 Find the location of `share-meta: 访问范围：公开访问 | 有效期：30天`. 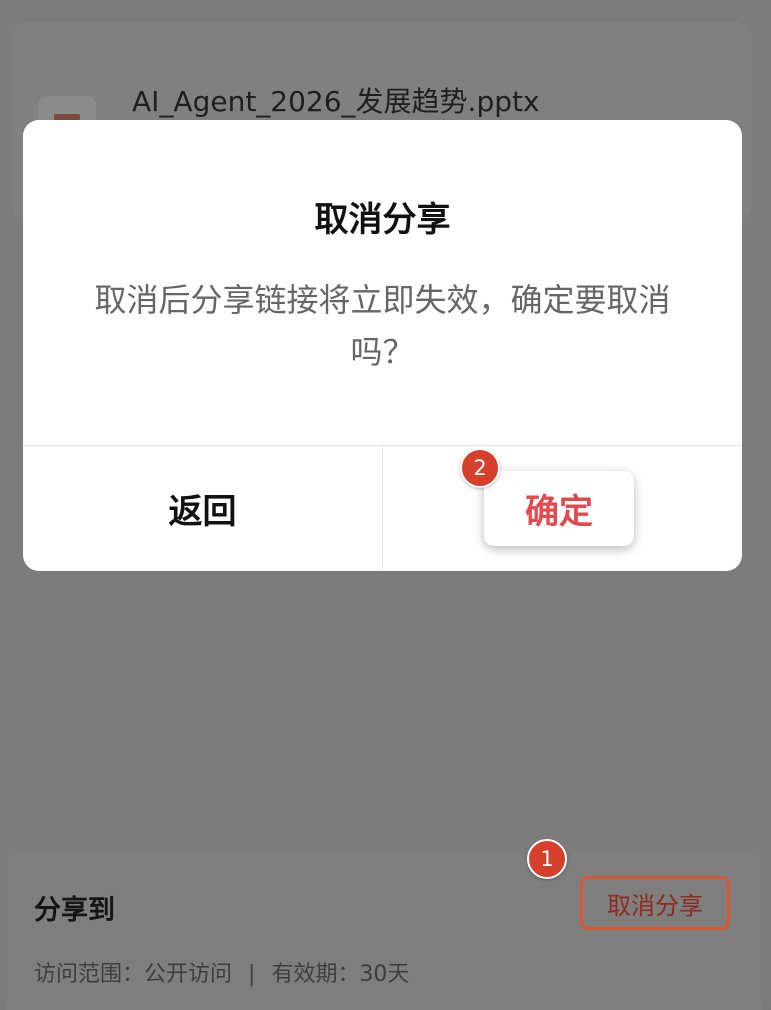

share-meta: 访问范围：公开访问 | 有效期：30天 is located at coordinates (221, 972).